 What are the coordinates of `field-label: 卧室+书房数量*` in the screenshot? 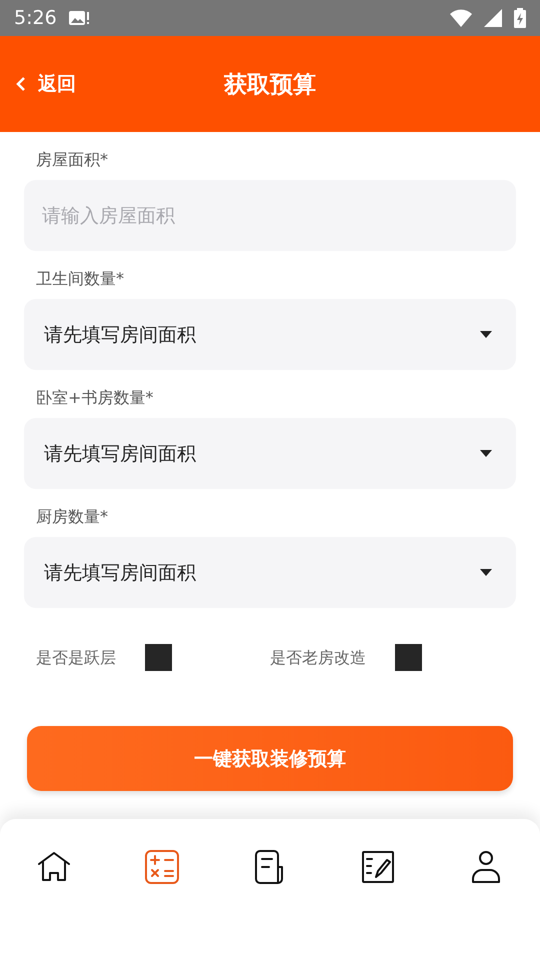 It's located at (94, 397).